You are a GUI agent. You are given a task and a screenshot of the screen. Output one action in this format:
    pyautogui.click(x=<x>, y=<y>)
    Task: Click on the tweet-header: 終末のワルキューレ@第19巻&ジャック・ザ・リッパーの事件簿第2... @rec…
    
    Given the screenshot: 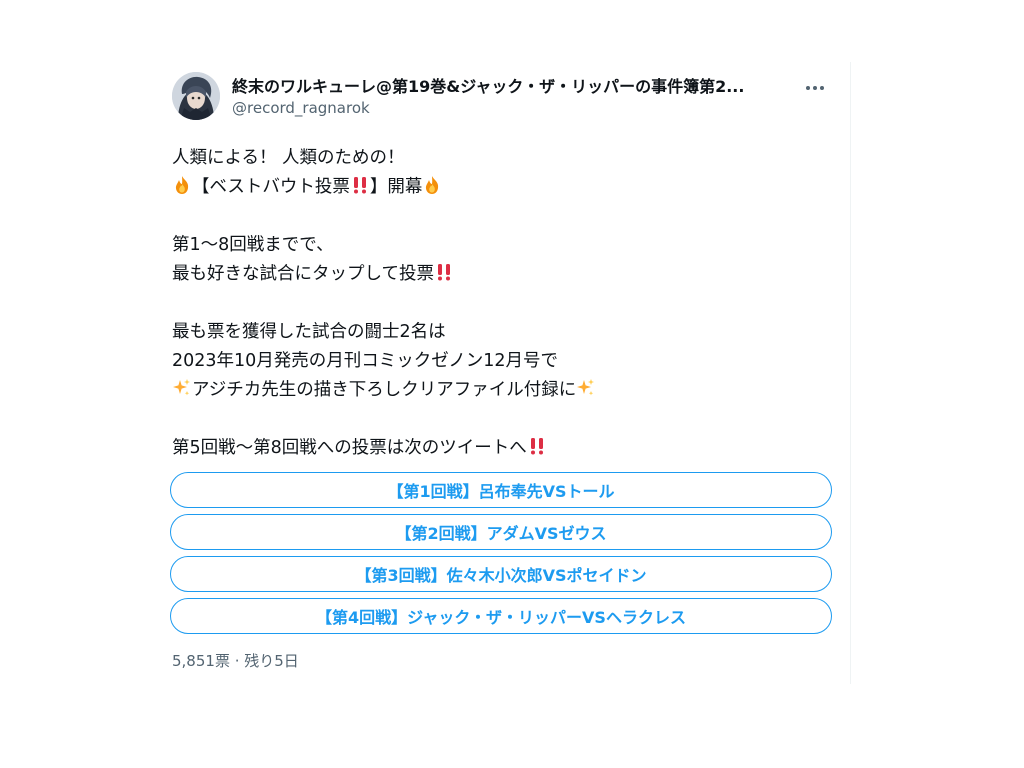 What is the action you would take?
    pyautogui.click(x=502, y=97)
    